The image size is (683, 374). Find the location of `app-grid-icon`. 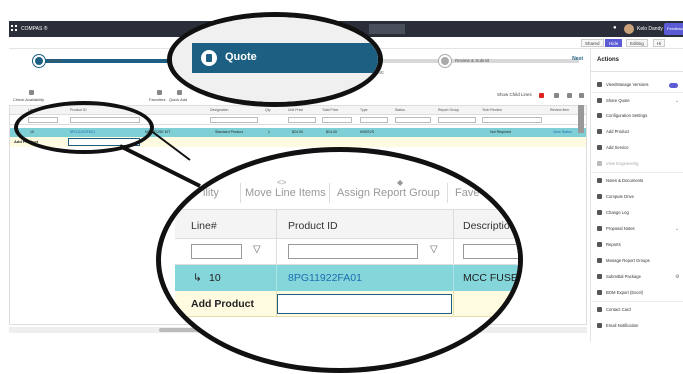

app-grid-icon is located at coordinates (14, 28).